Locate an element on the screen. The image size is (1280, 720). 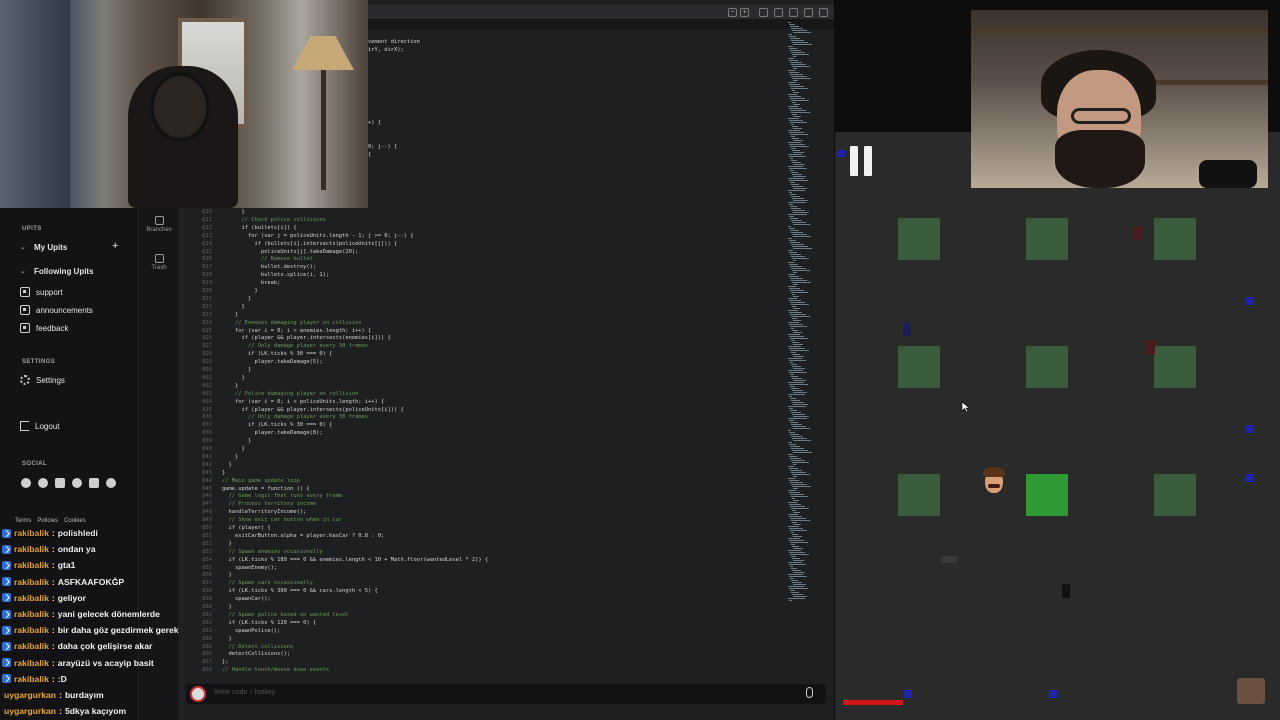
code-line: 847 // Process territory income is located at coordinates (253, 504).